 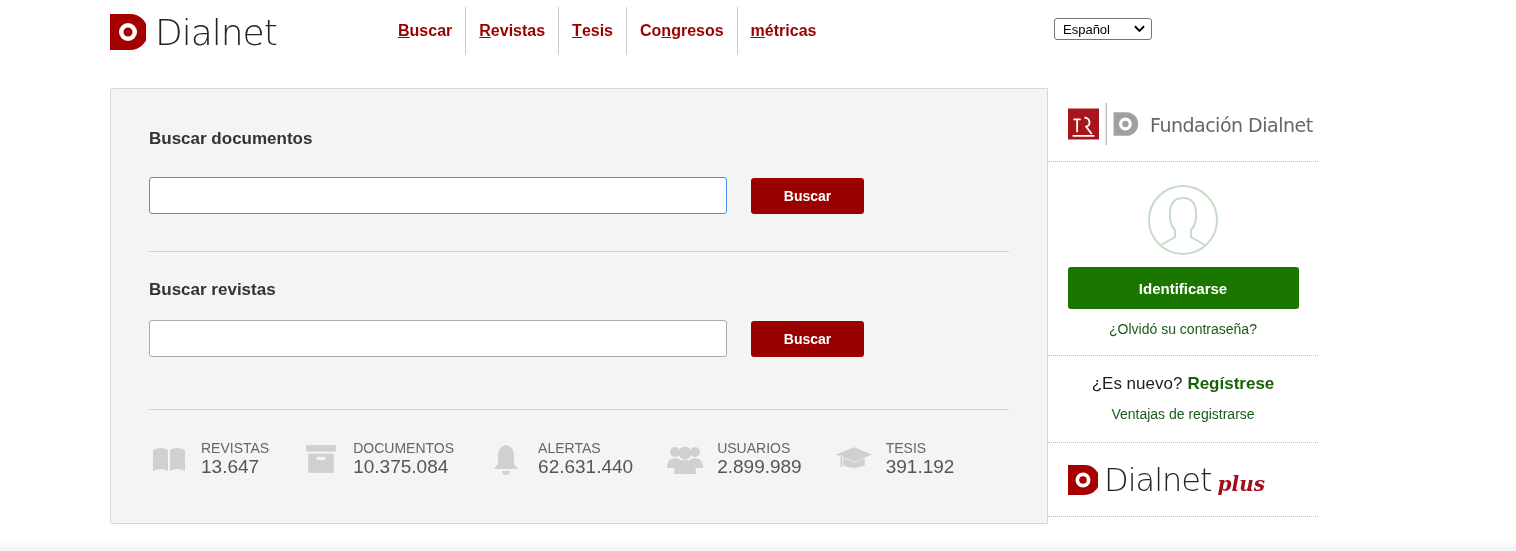 I want to click on nav-link: métricas, so click(x=783, y=31).